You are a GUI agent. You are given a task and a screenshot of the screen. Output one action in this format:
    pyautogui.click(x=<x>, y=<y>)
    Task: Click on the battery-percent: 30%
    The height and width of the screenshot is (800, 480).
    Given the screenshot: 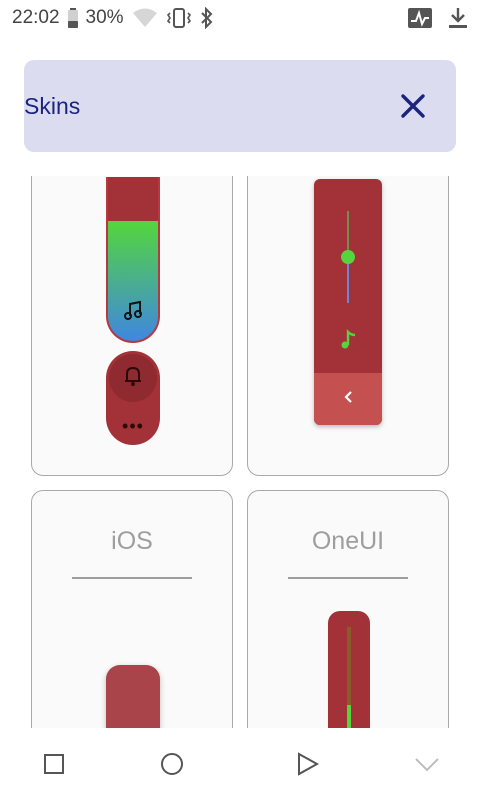 What is the action you would take?
    pyautogui.click(x=104, y=17)
    